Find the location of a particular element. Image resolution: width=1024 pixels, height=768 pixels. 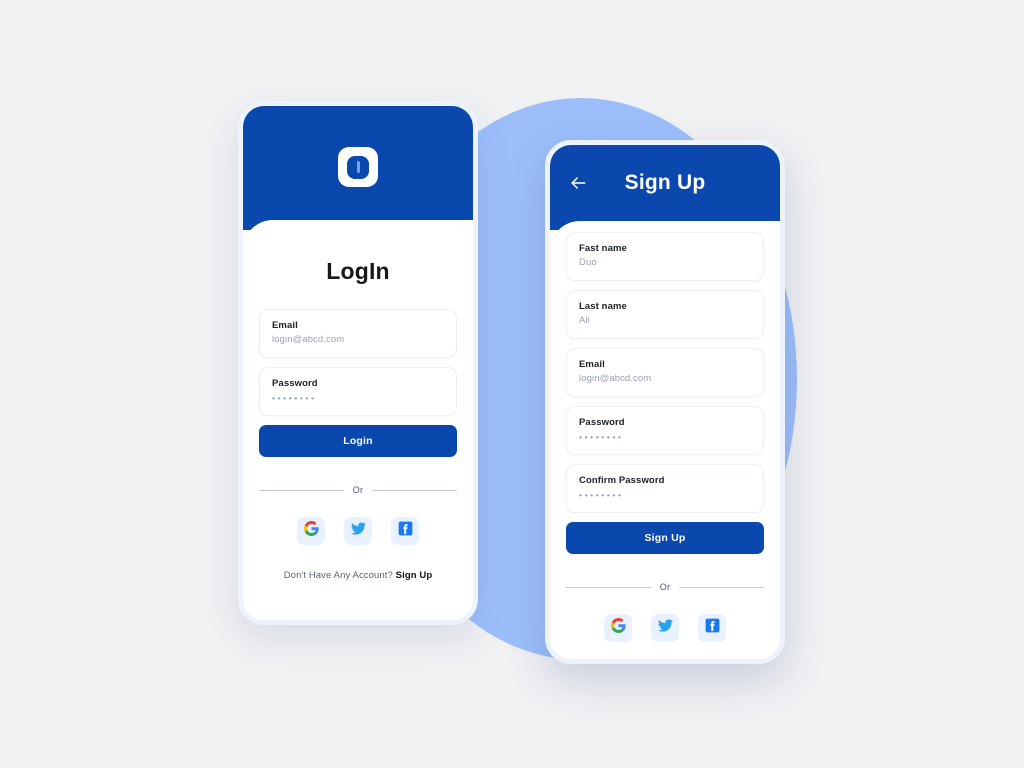

first-name-field: Fast name Duo is located at coordinates (665, 256).